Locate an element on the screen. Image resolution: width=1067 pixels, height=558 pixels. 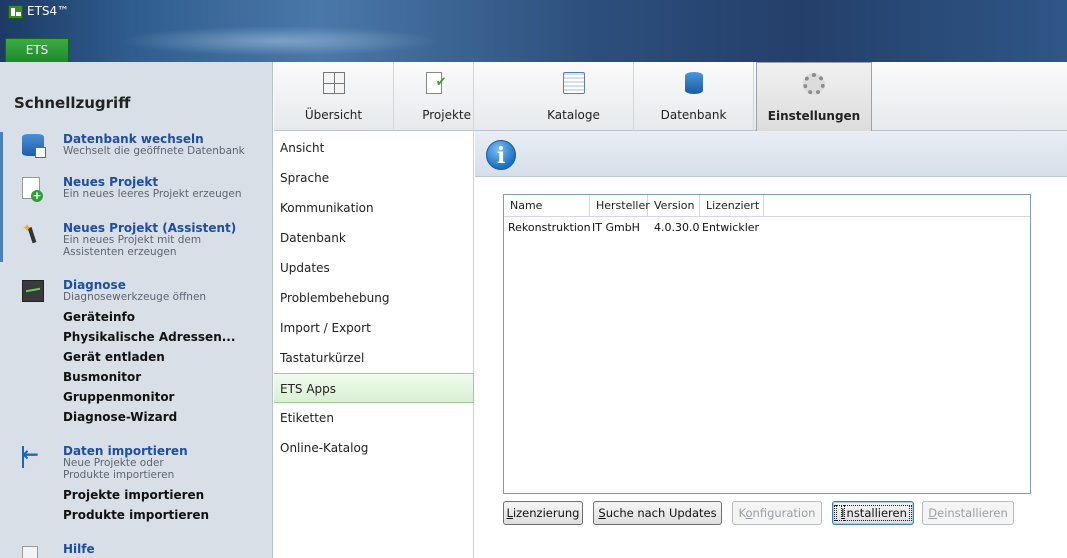
install-button: Installieren is located at coordinates (873, 513).